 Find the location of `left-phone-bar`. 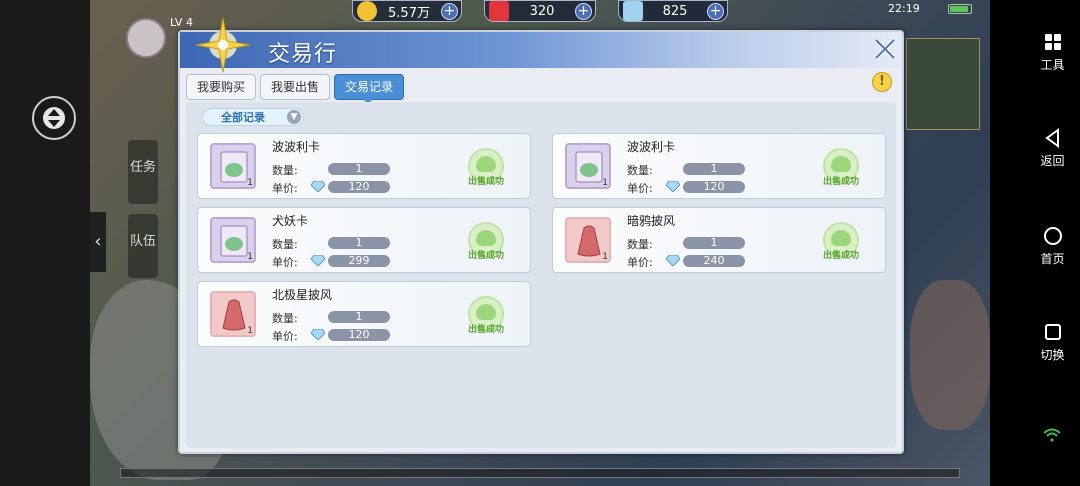

left-phone-bar is located at coordinates (45, 243).